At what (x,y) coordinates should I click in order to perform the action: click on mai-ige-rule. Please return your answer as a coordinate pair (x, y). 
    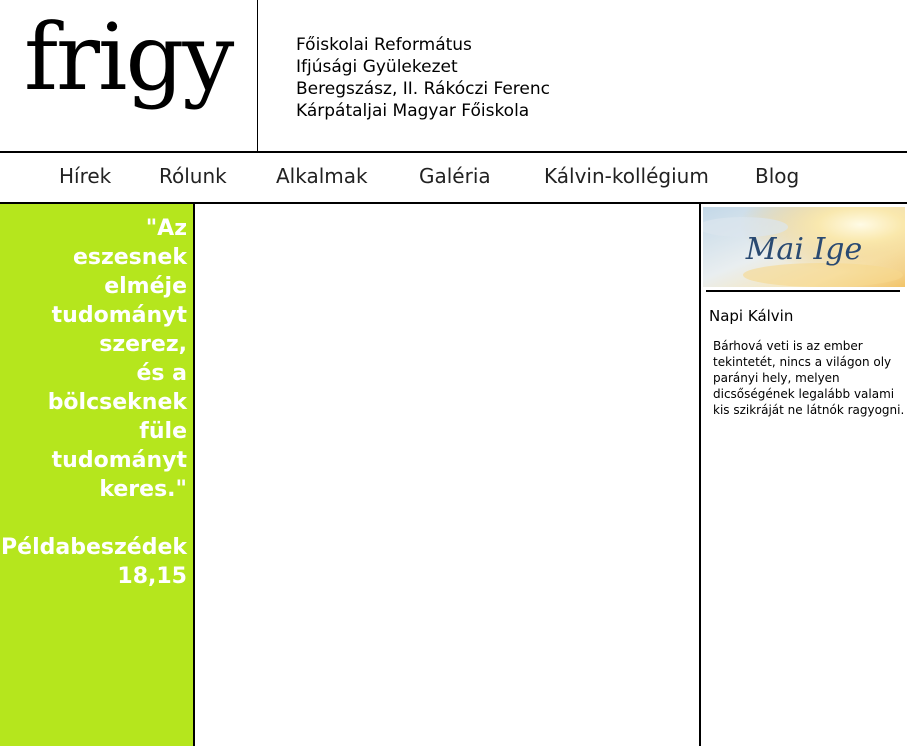
    Looking at the image, I should click on (803, 291).